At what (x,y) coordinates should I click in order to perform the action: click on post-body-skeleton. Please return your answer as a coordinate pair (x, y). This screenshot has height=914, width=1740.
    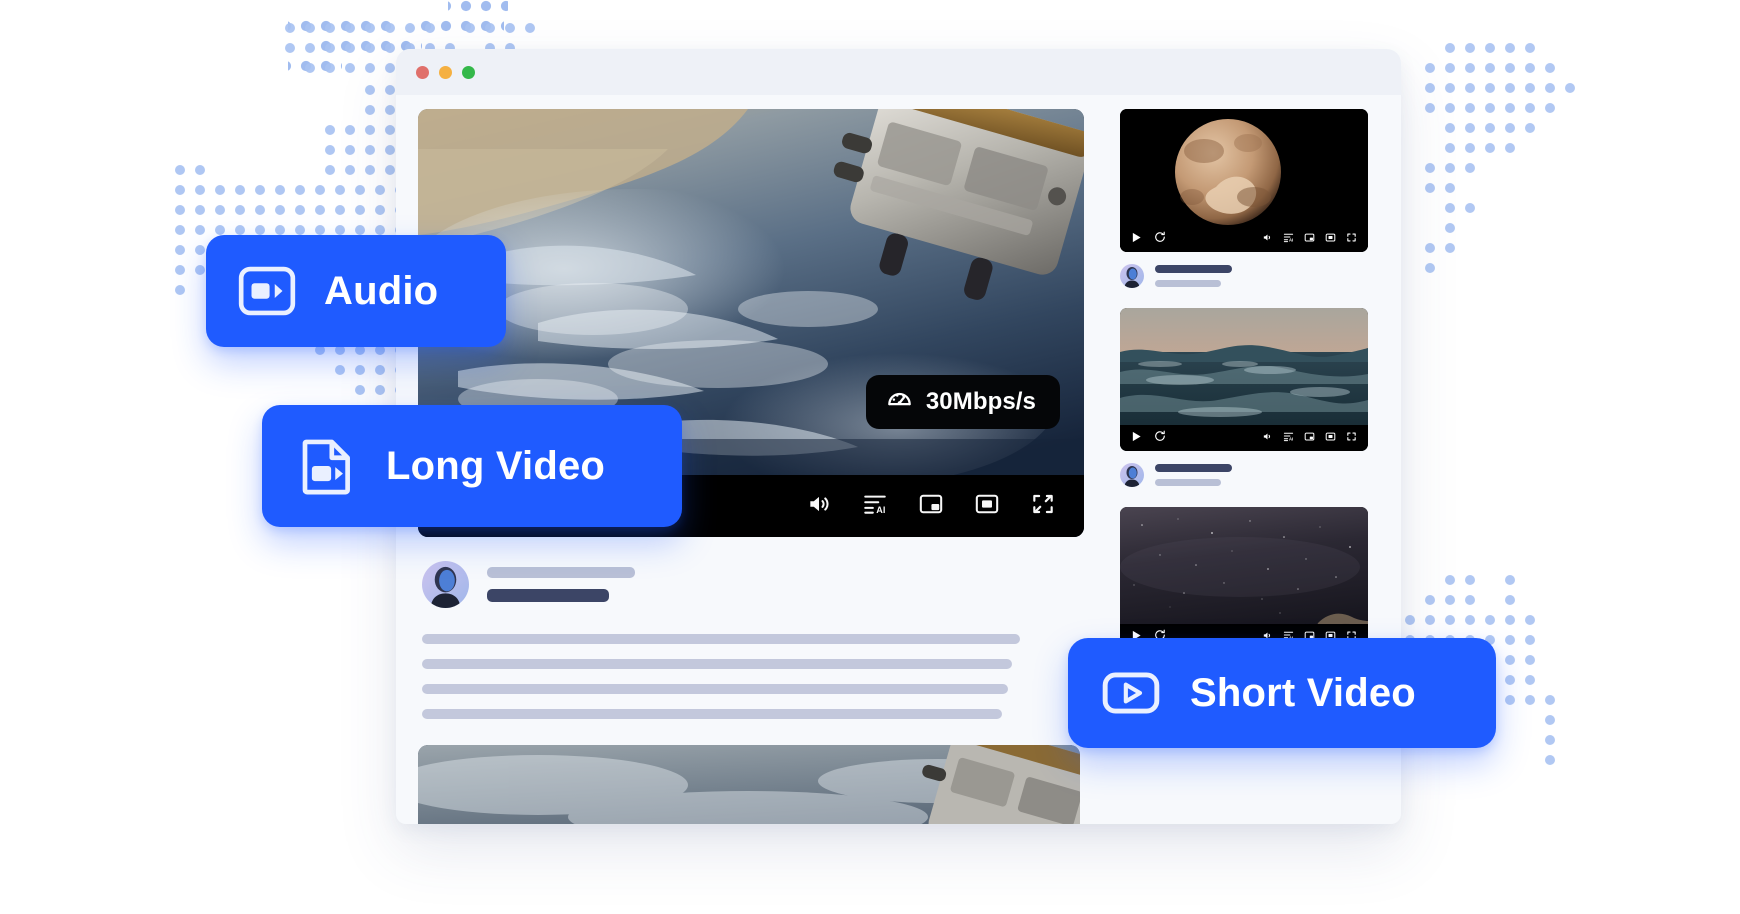
    Looking at the image, I should click on (751, 676).